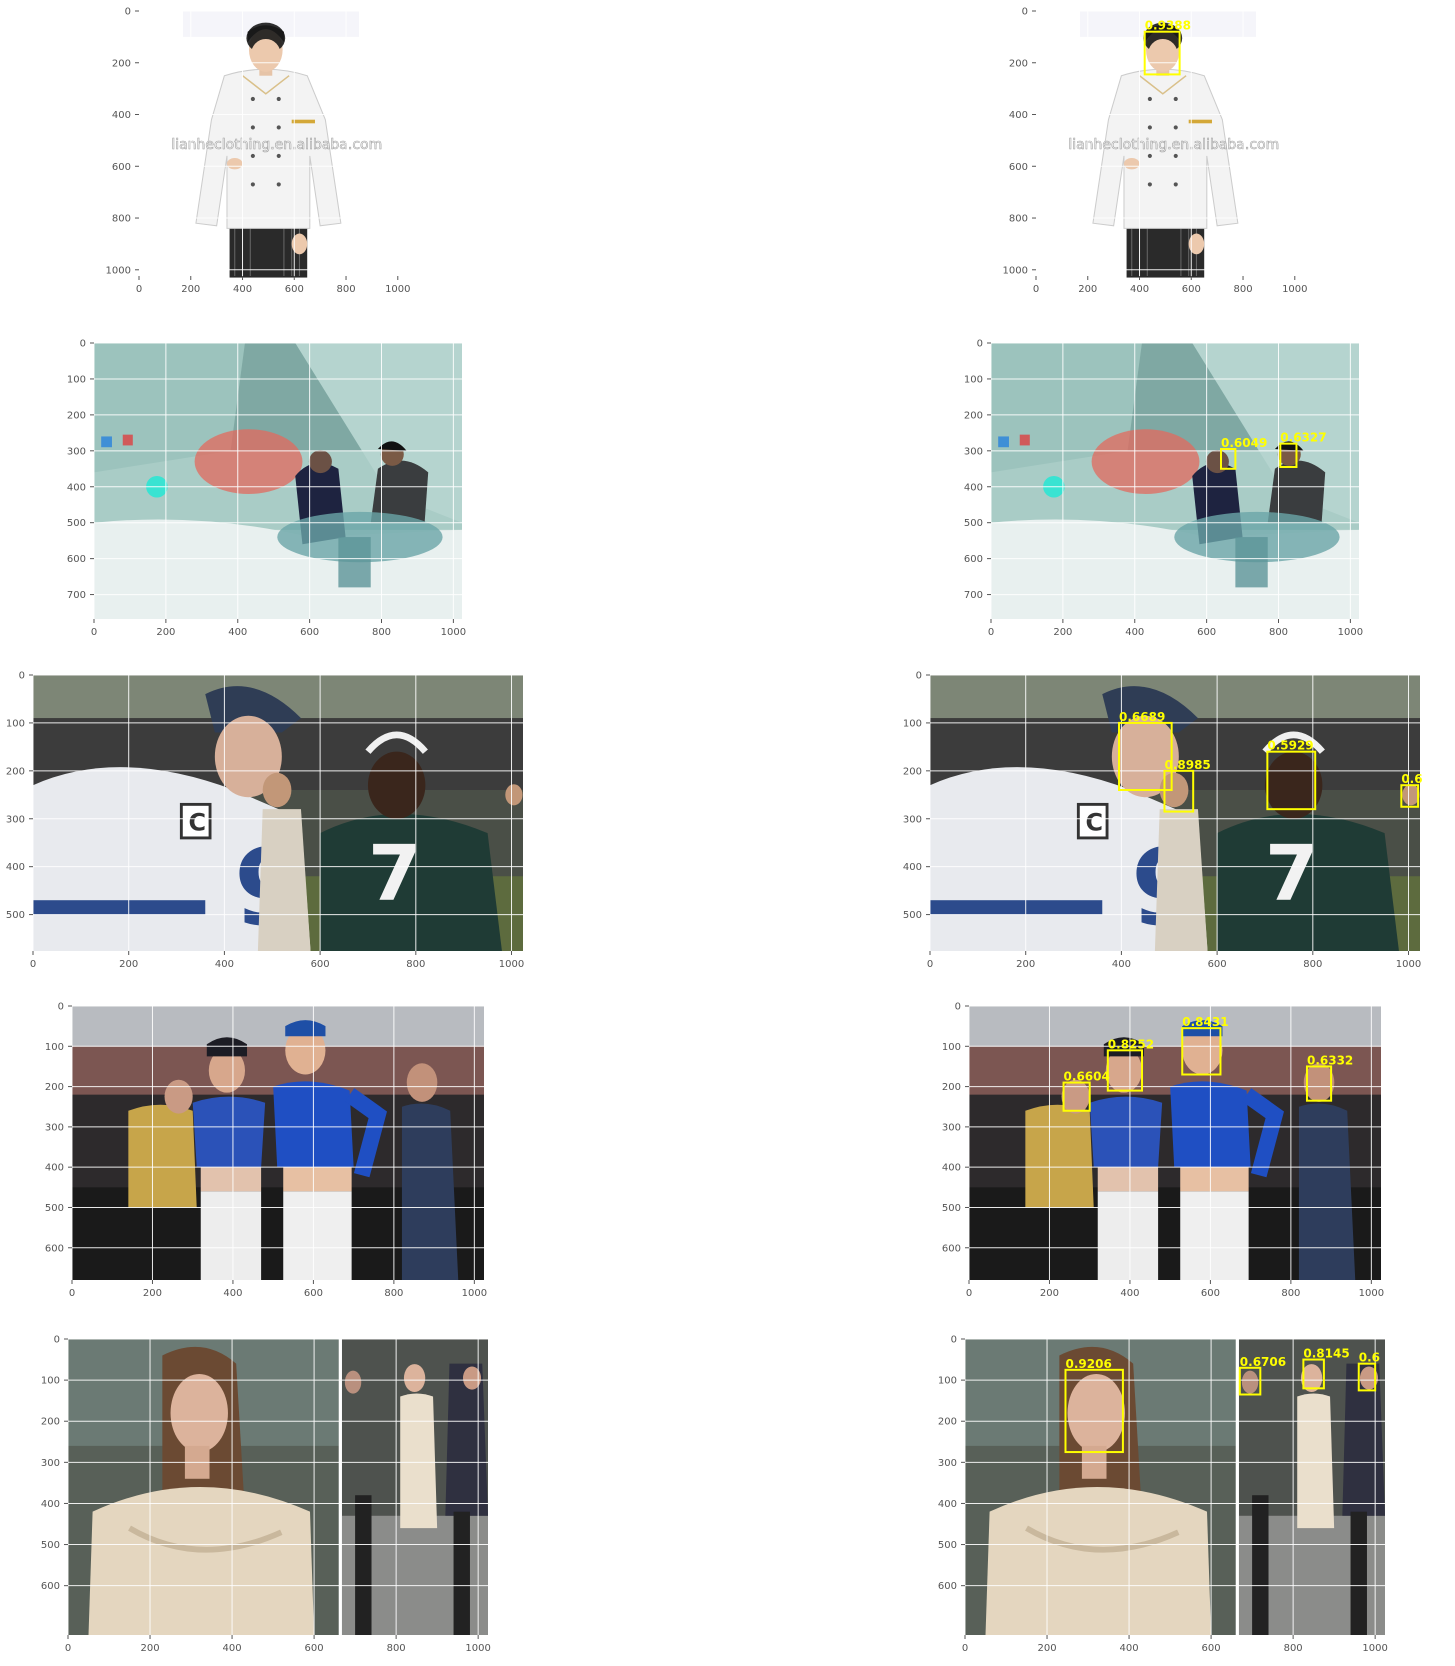 The height and width of the screenshot is (1666, 1455). I want to click on detection-score: 0.9206, so click(1088, 1364).